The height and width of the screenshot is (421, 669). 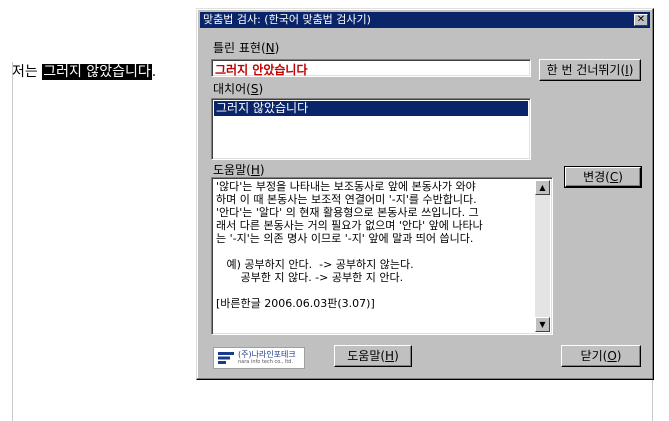 I want to click on help-button-end: ), so click(x=396, y=356).